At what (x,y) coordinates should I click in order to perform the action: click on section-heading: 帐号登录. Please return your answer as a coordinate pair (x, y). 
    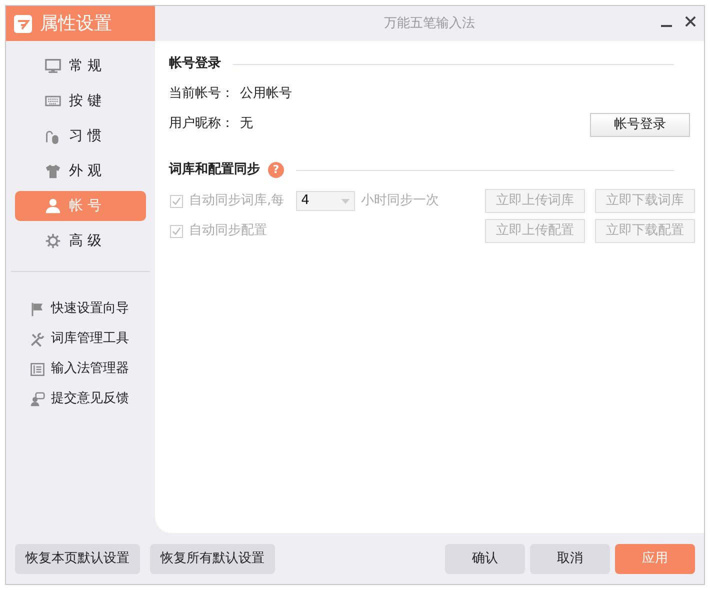
    Looking at the image, I should click on (195, 64).